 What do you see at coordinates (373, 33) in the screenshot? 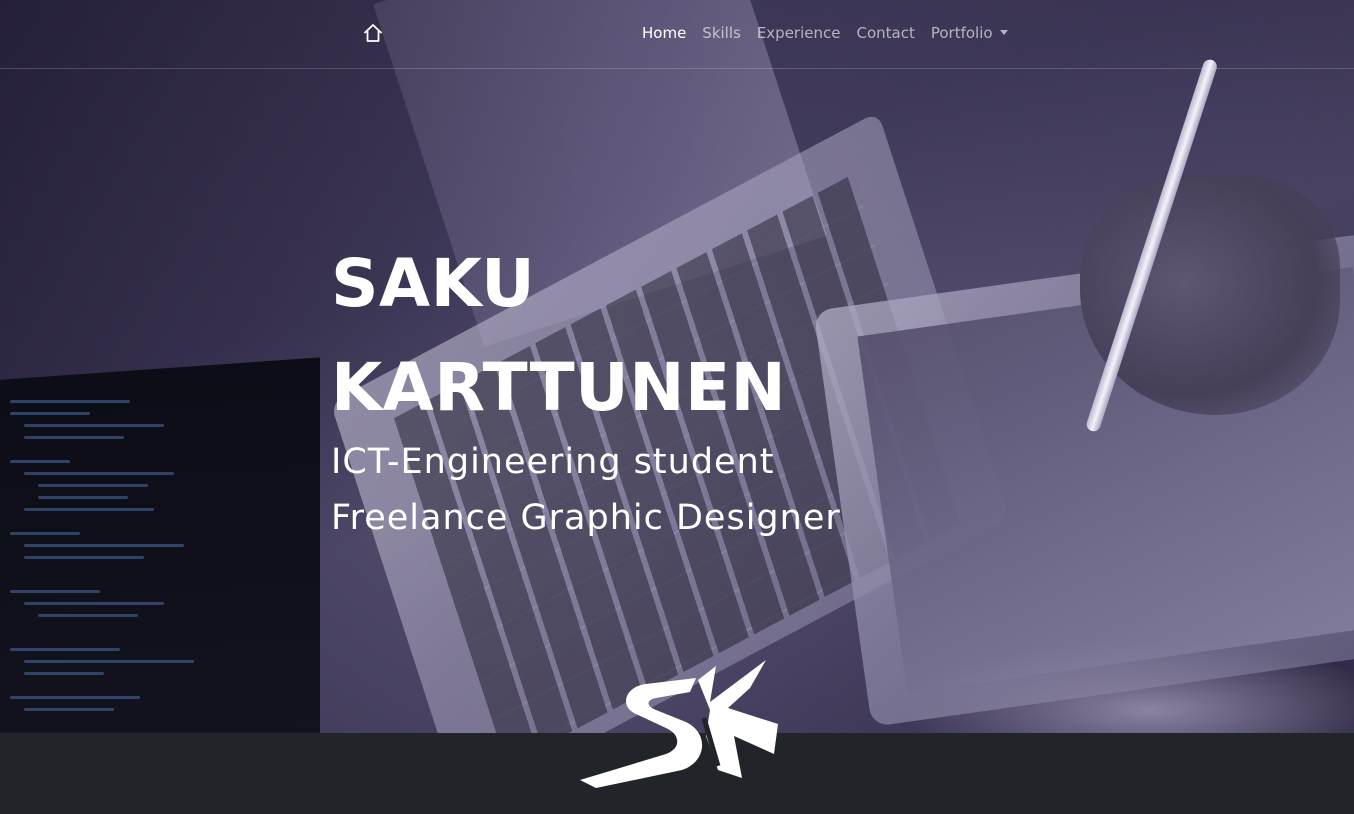
I see `home-icon` at bounding box center [373, 33].